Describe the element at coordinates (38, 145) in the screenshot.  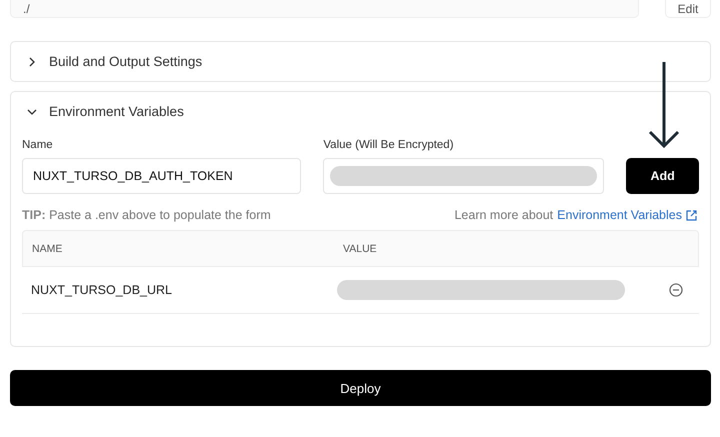
I see `field-label: Name` at that location.